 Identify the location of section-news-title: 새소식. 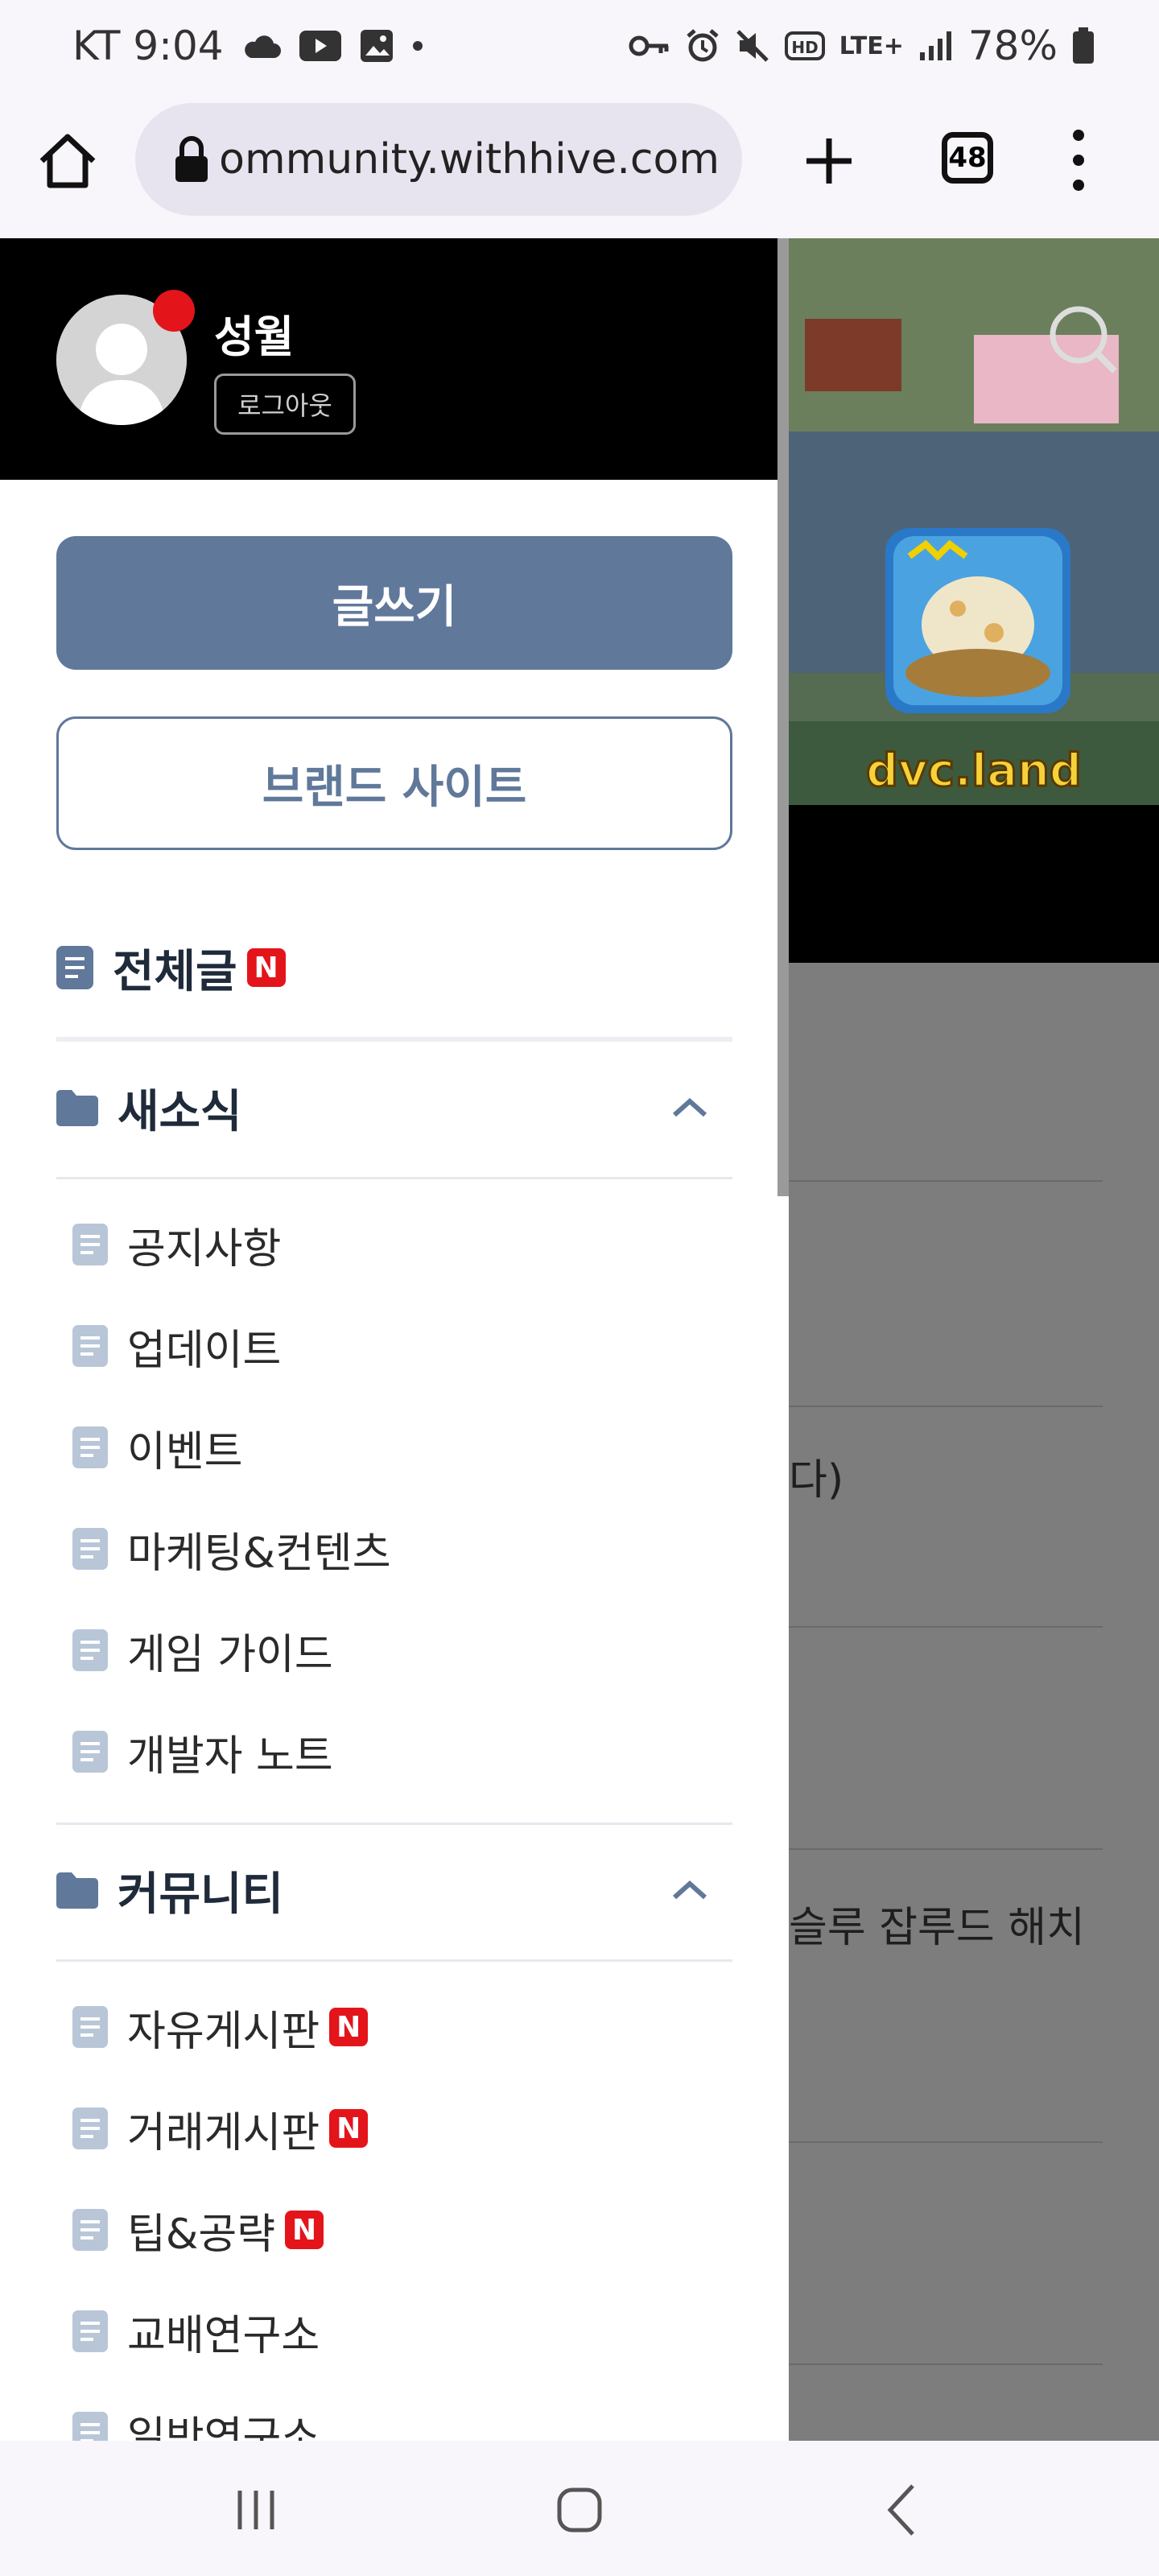
(180, 1111).